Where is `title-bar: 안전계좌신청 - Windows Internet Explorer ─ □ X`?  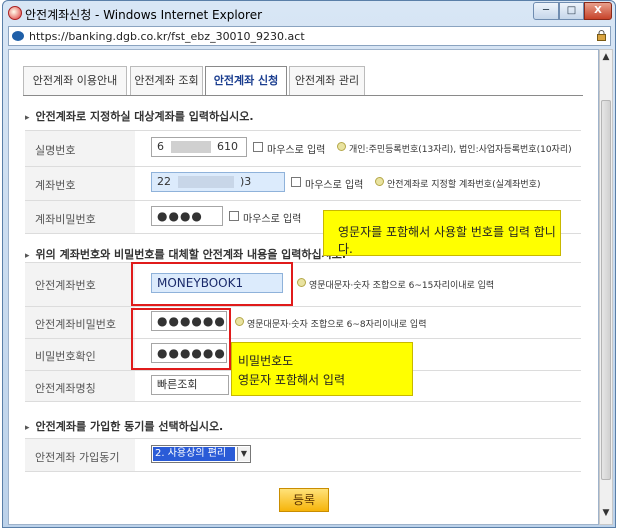 title-bar: 안전계좌신청 - Windows Internet Explorer ─ □ X is located at coordinates (309, 13).